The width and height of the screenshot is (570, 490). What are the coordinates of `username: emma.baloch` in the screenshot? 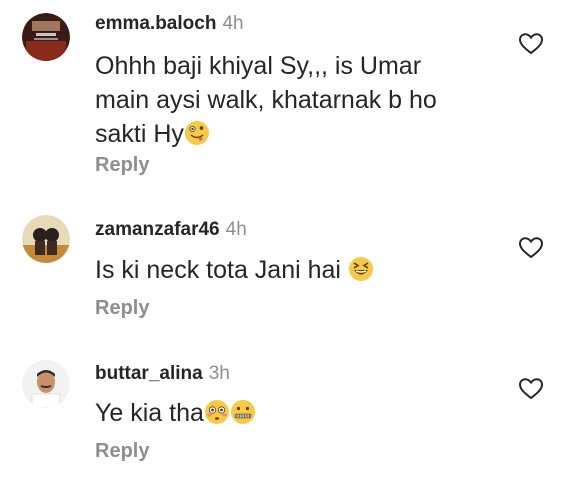 It's located at (155, 23).